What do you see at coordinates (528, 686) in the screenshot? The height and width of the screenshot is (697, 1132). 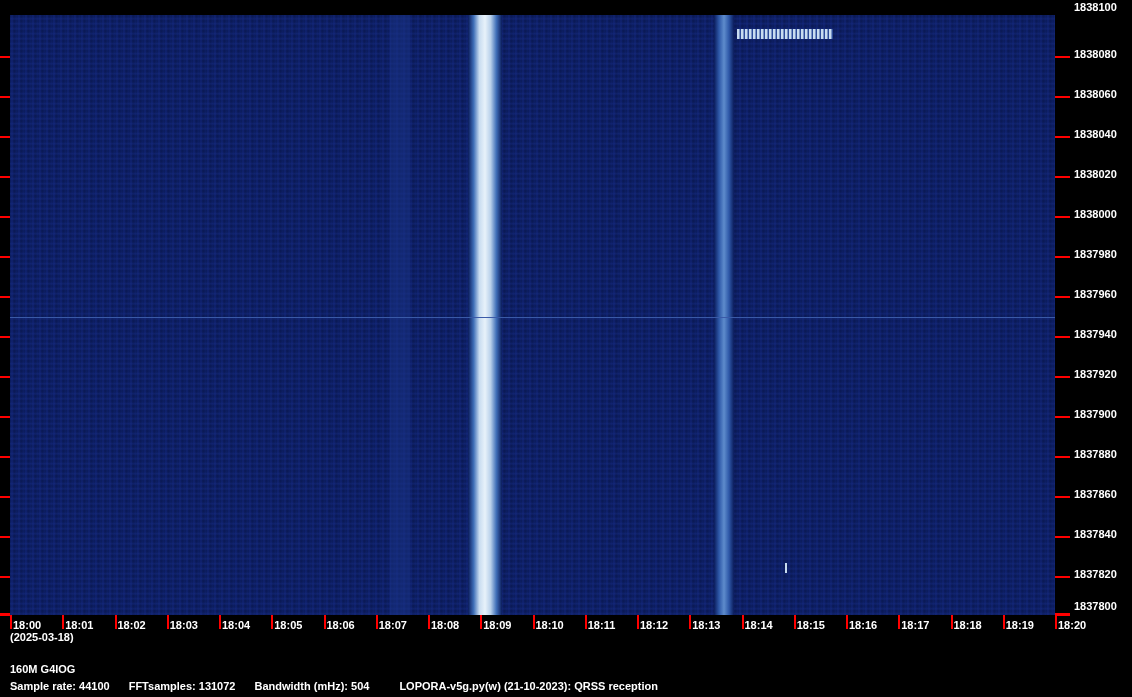 I see `info-text: LOPORA-v5g.py(w) (21-10-2023): QRSS reception` at bounding box center [528, 686].